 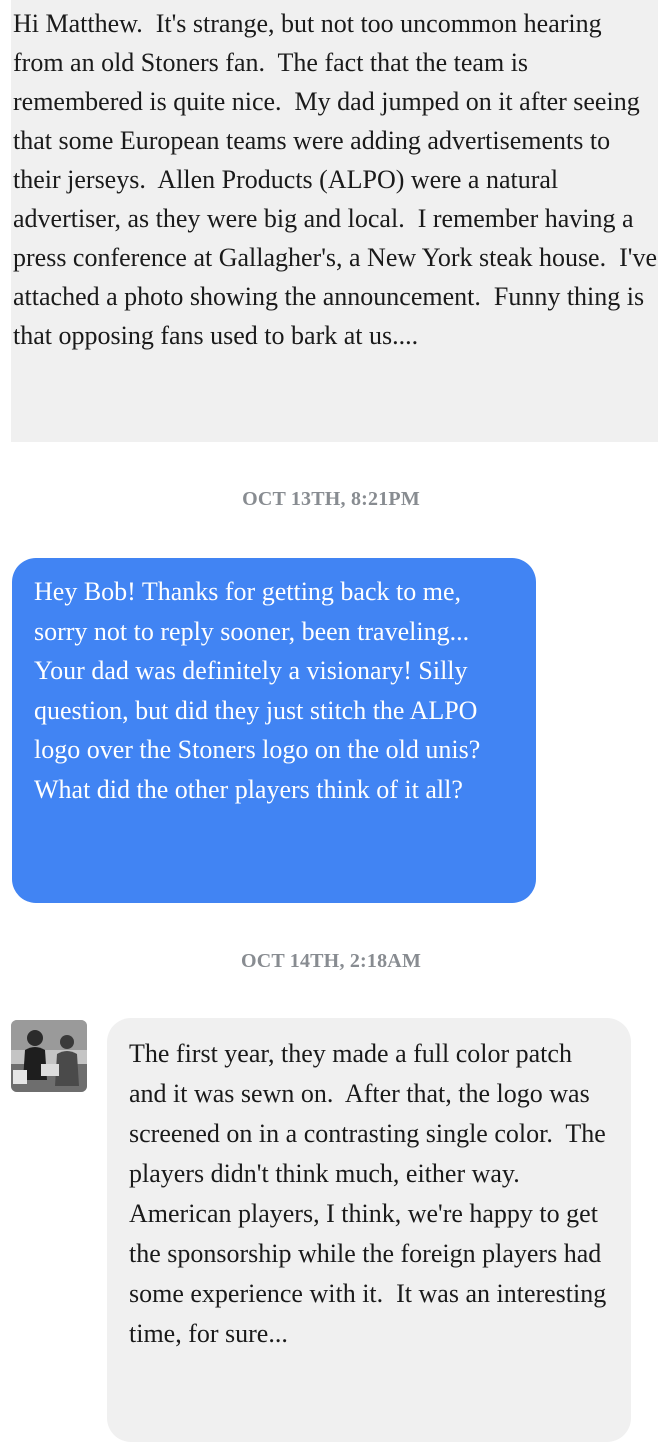 What do you see at coordinates (331, 499) in the screenshot?
I see `timestamp: OCT 13TH, 8:21PM` at bounding box center [331, 499].